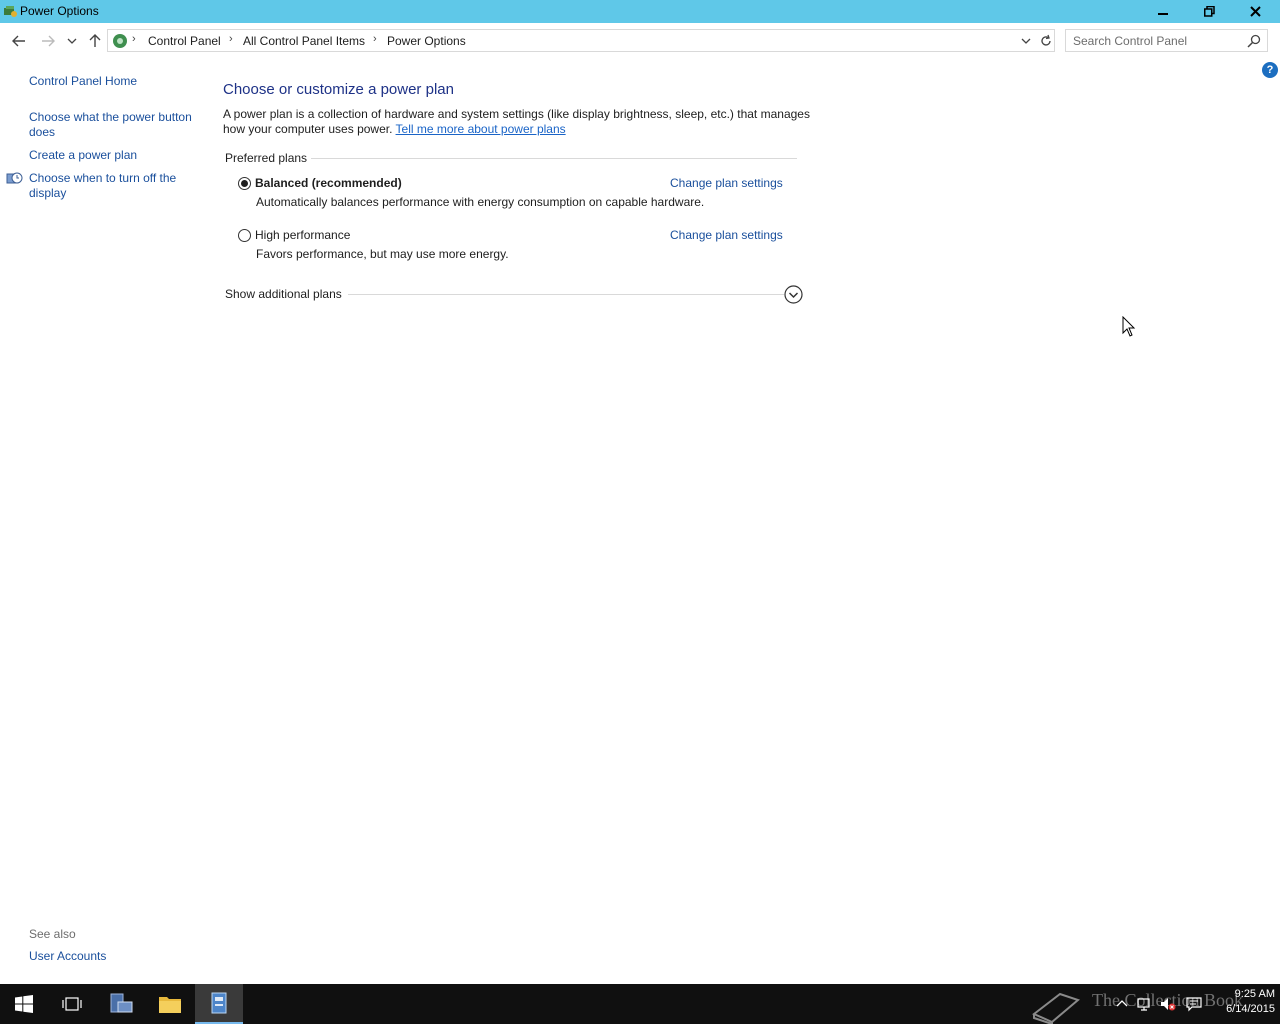  I want to click on title-bar: Power Options, so click(640, 11).